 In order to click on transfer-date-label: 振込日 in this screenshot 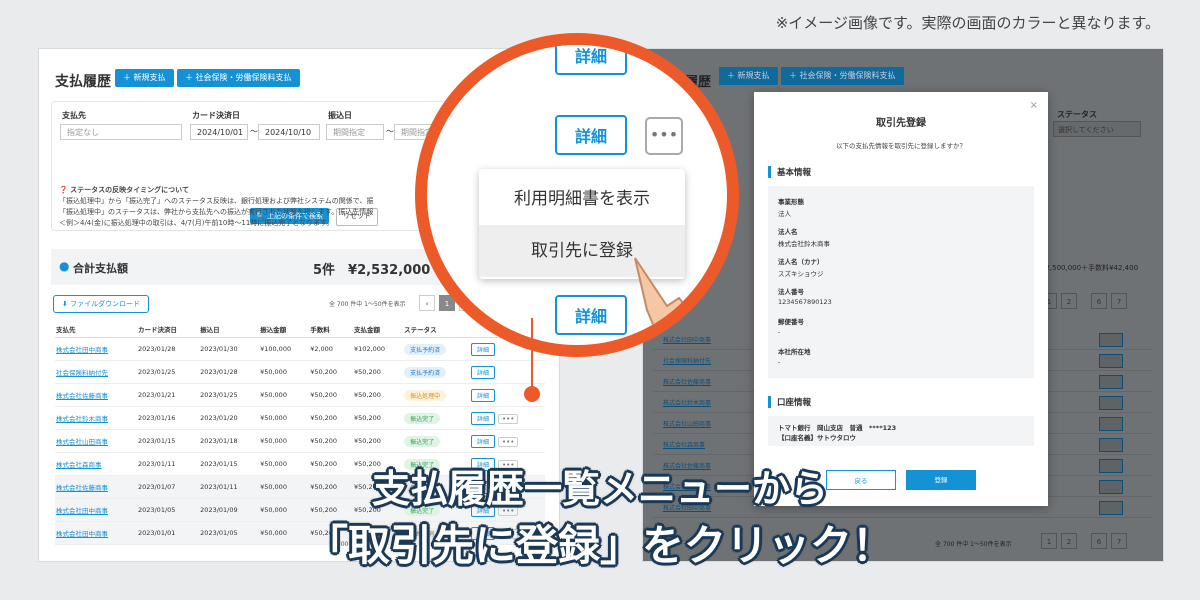, I will do `click(340, 115)`.